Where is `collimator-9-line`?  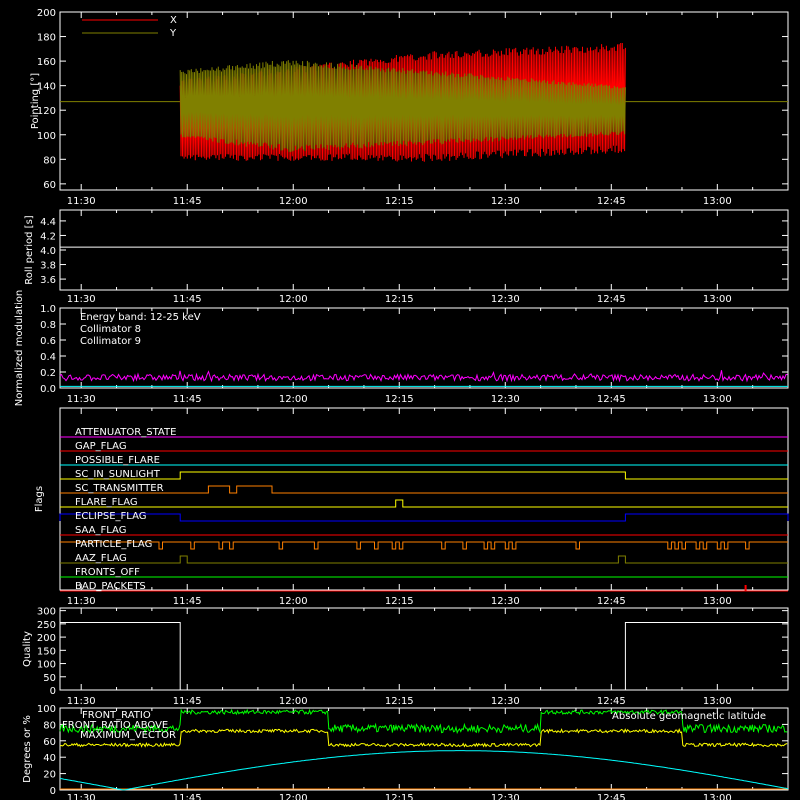 collimator-9-line is located at coordinates (423, 376).